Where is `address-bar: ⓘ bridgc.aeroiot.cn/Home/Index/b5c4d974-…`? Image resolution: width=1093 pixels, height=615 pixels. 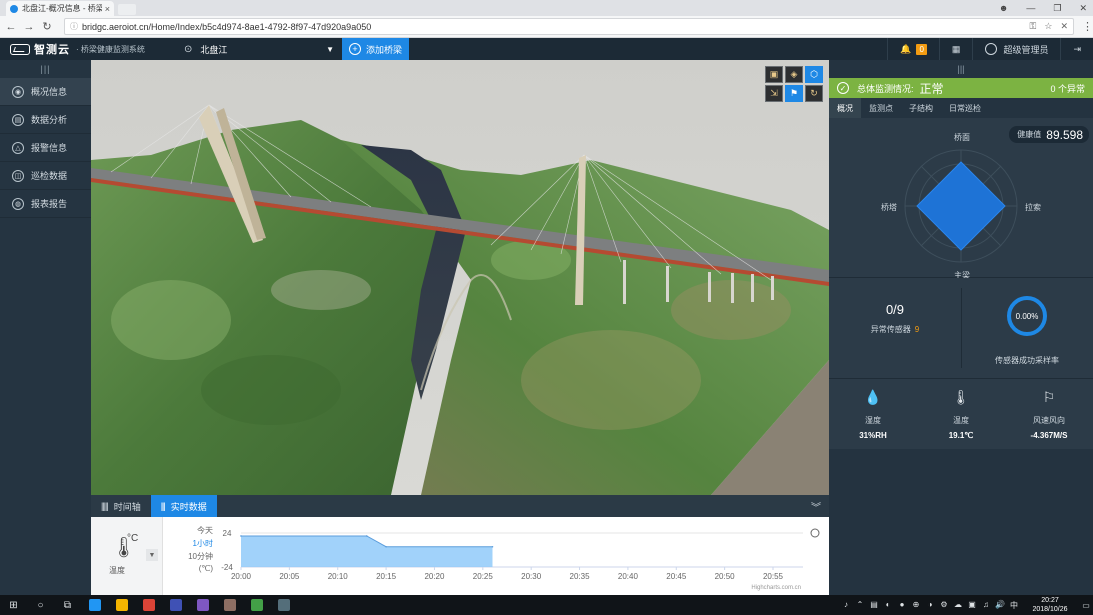
address-bar: ⓘ bridgc.aeroiot.cn/Home/Index/b5c4d974-… is located at coordinates (569, 26).